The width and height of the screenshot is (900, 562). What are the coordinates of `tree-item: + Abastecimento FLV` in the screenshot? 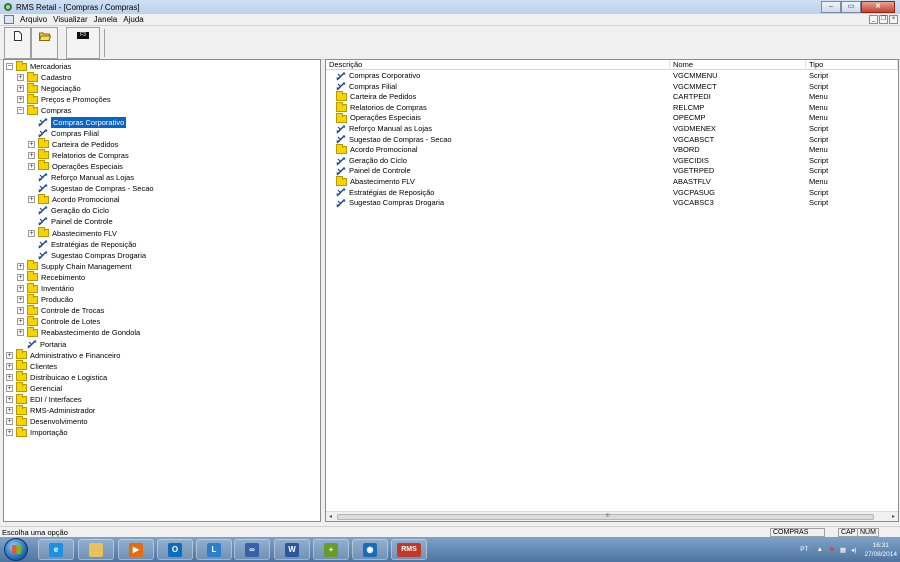 It's located at (60, 233).